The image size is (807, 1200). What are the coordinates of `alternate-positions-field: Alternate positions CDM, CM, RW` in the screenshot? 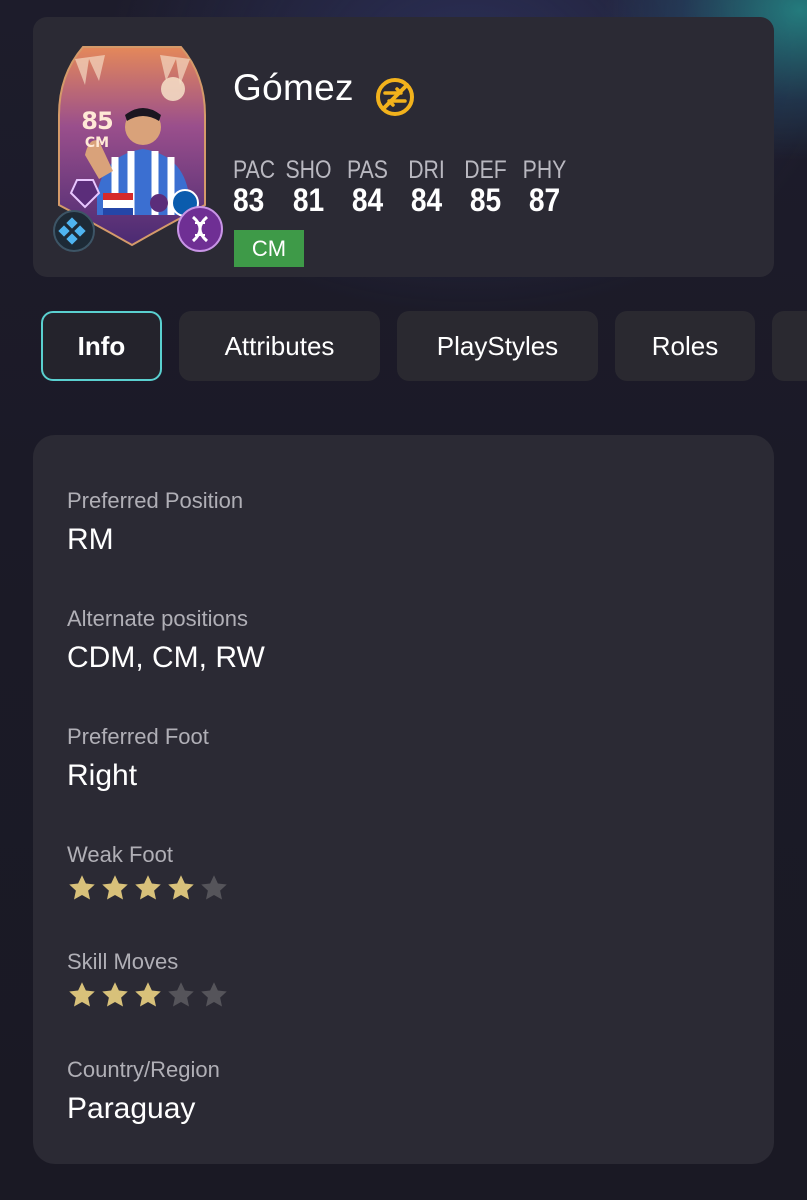 It's located at (166, 641).